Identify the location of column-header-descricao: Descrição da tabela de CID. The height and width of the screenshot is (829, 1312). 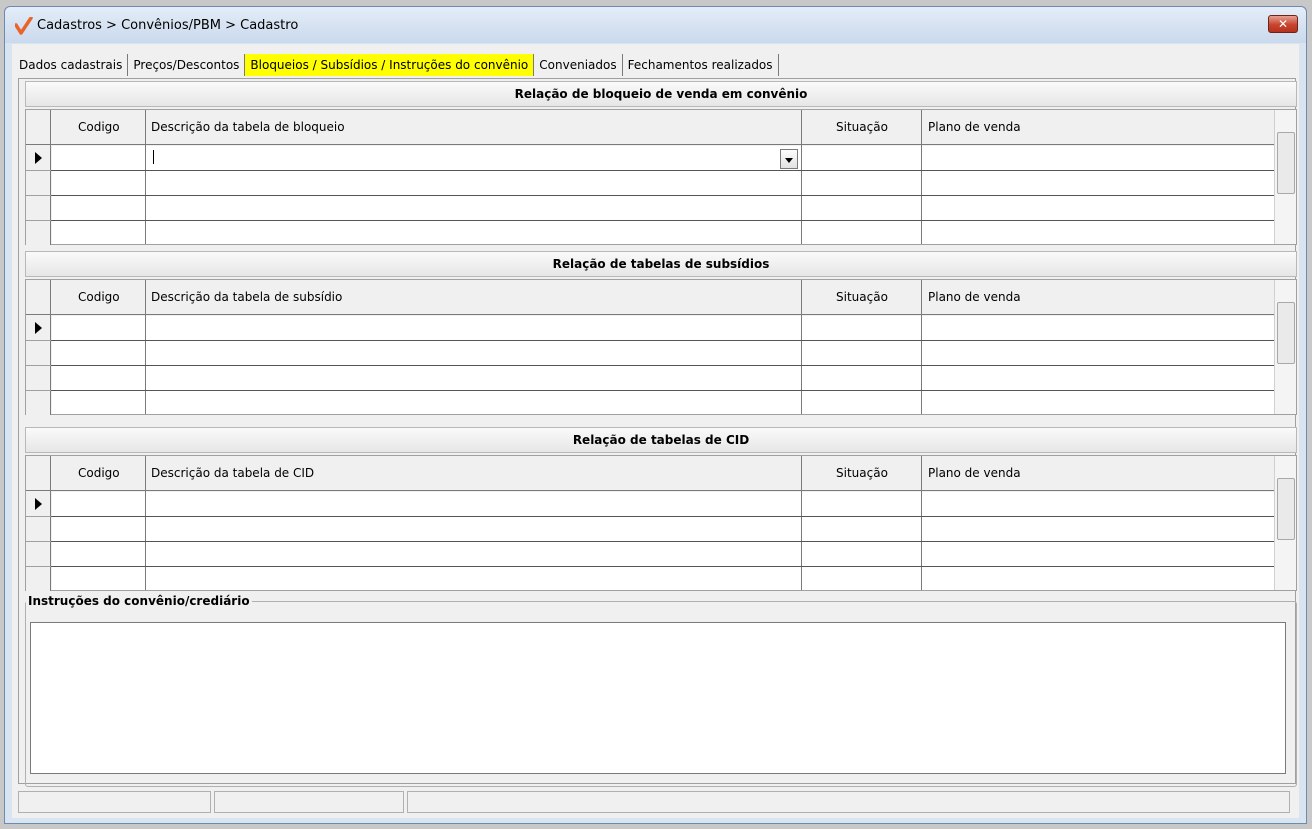
(232, 473).